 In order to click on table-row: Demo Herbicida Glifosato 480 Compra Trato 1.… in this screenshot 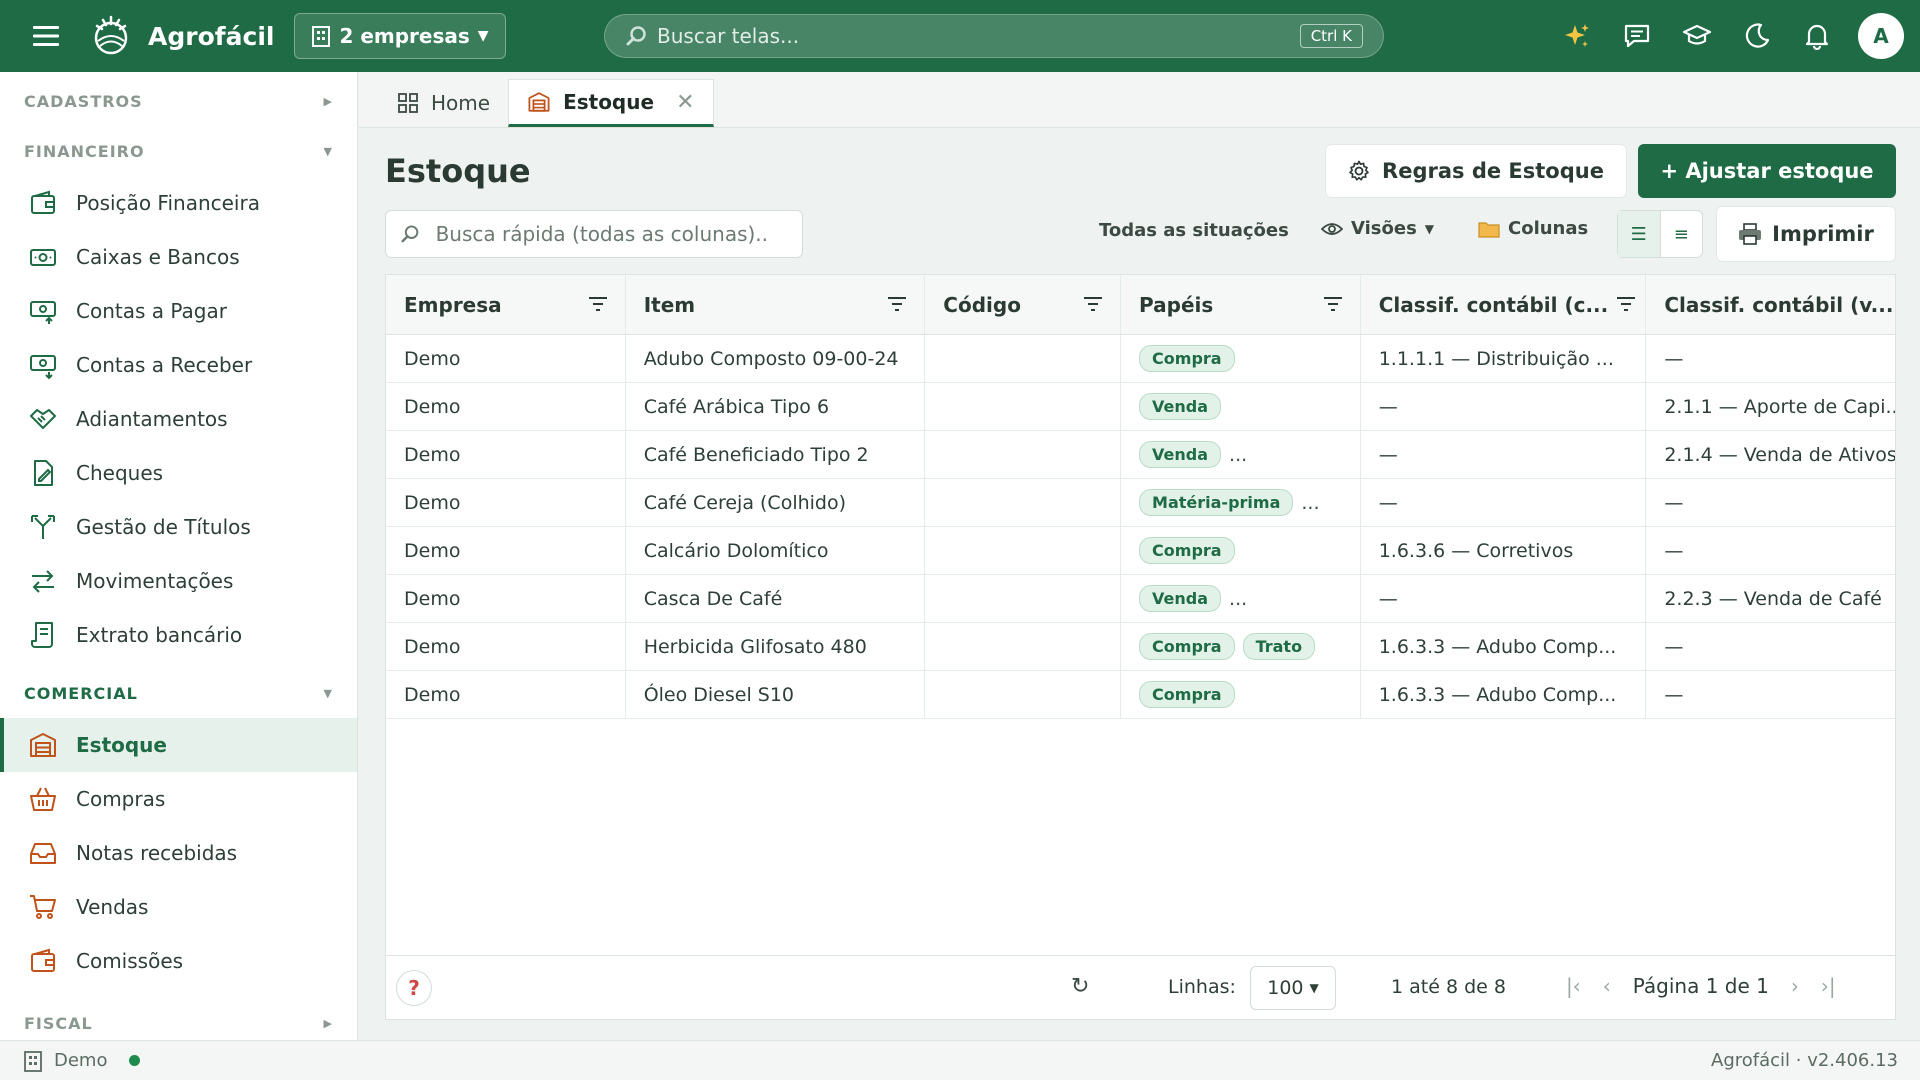, I will do `click(1140, 647)`.